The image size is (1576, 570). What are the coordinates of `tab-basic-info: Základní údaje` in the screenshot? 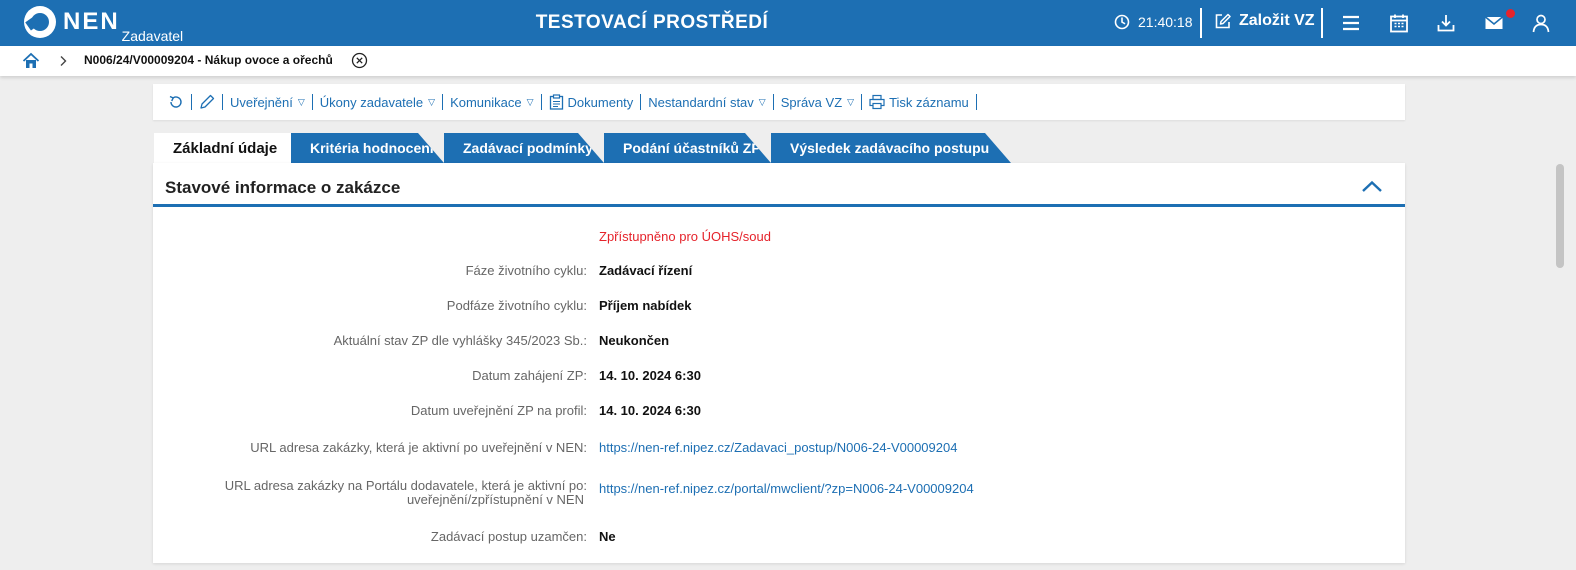 It's located at (222, 148).